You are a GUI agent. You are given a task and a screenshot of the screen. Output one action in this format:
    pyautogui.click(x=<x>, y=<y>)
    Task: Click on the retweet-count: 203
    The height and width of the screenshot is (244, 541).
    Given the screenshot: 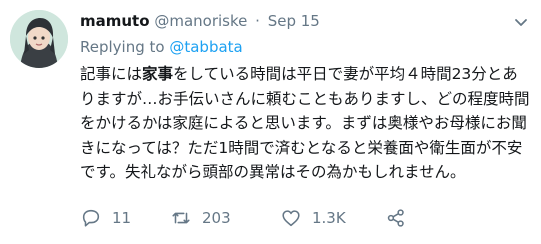 What is the action you would take?
    pyautogui.click(x=216, y=218)
    